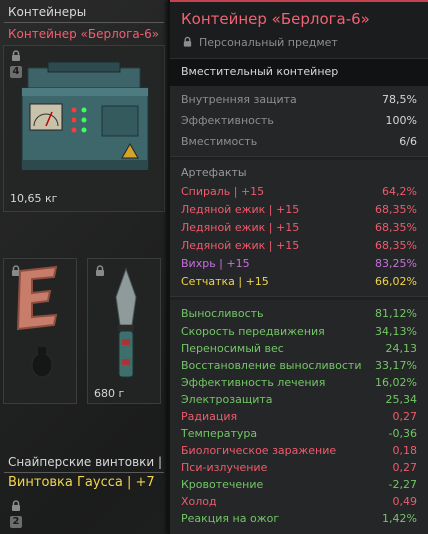 The width and height of the screenshot is (428, 534). What do you see at coordinates (215, 263) in the screenshot?
I see `artifact-label: Вихрь | +15` at bounding box center [215, 263].